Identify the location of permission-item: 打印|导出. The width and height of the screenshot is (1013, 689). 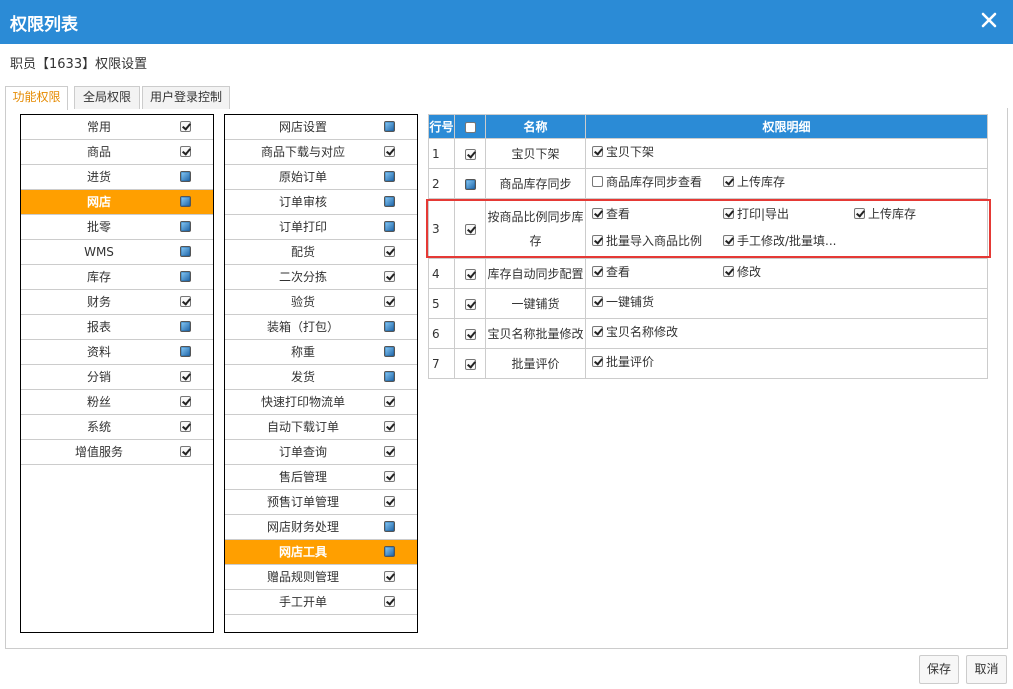
(788, 214).